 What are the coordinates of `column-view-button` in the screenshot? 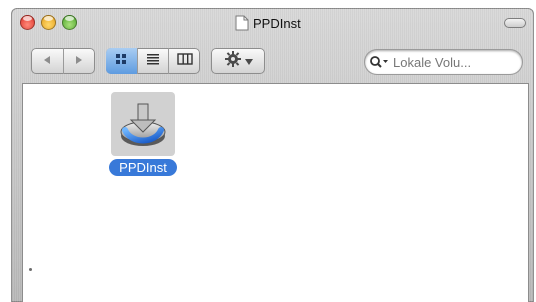 It's located at (184, 61).